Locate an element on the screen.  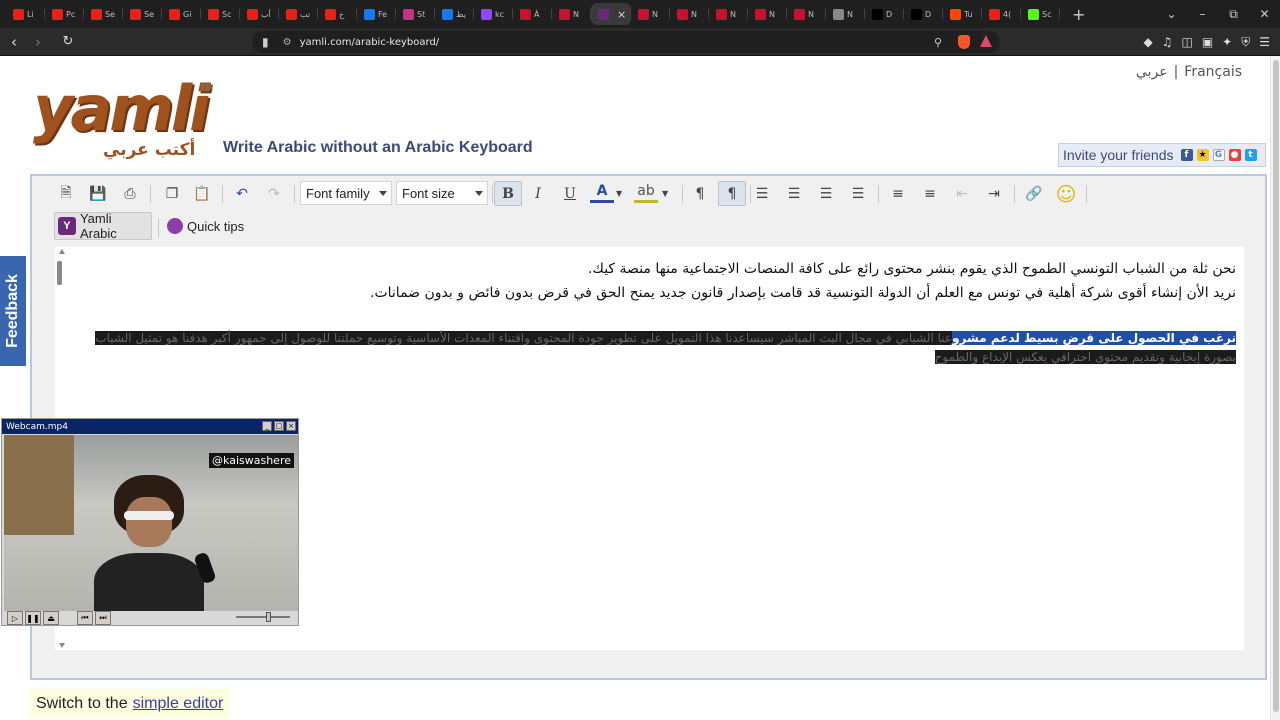
share-icon: ● is located at coordinates (1234, 155).